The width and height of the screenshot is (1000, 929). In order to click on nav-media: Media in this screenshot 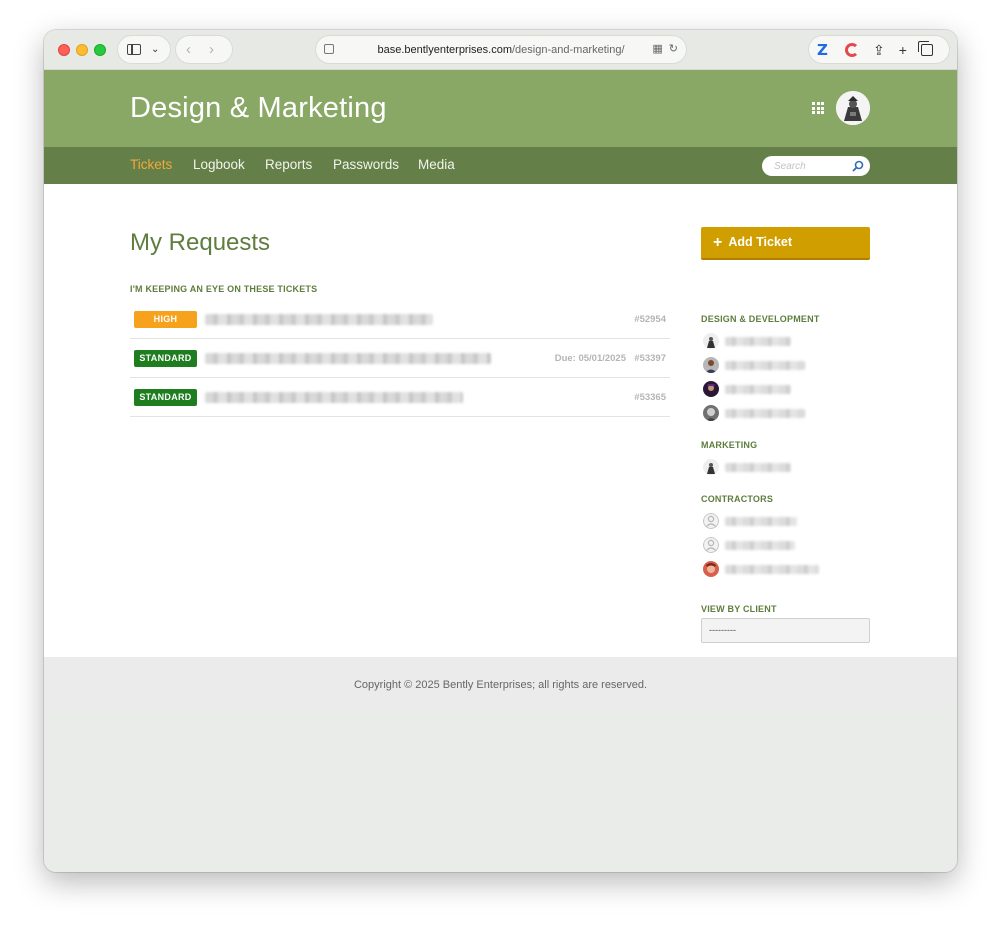, I will do `click(436, 164)`.